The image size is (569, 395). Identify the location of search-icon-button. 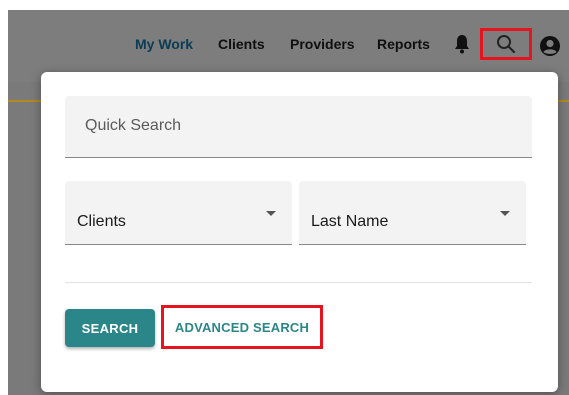
(506, 44).